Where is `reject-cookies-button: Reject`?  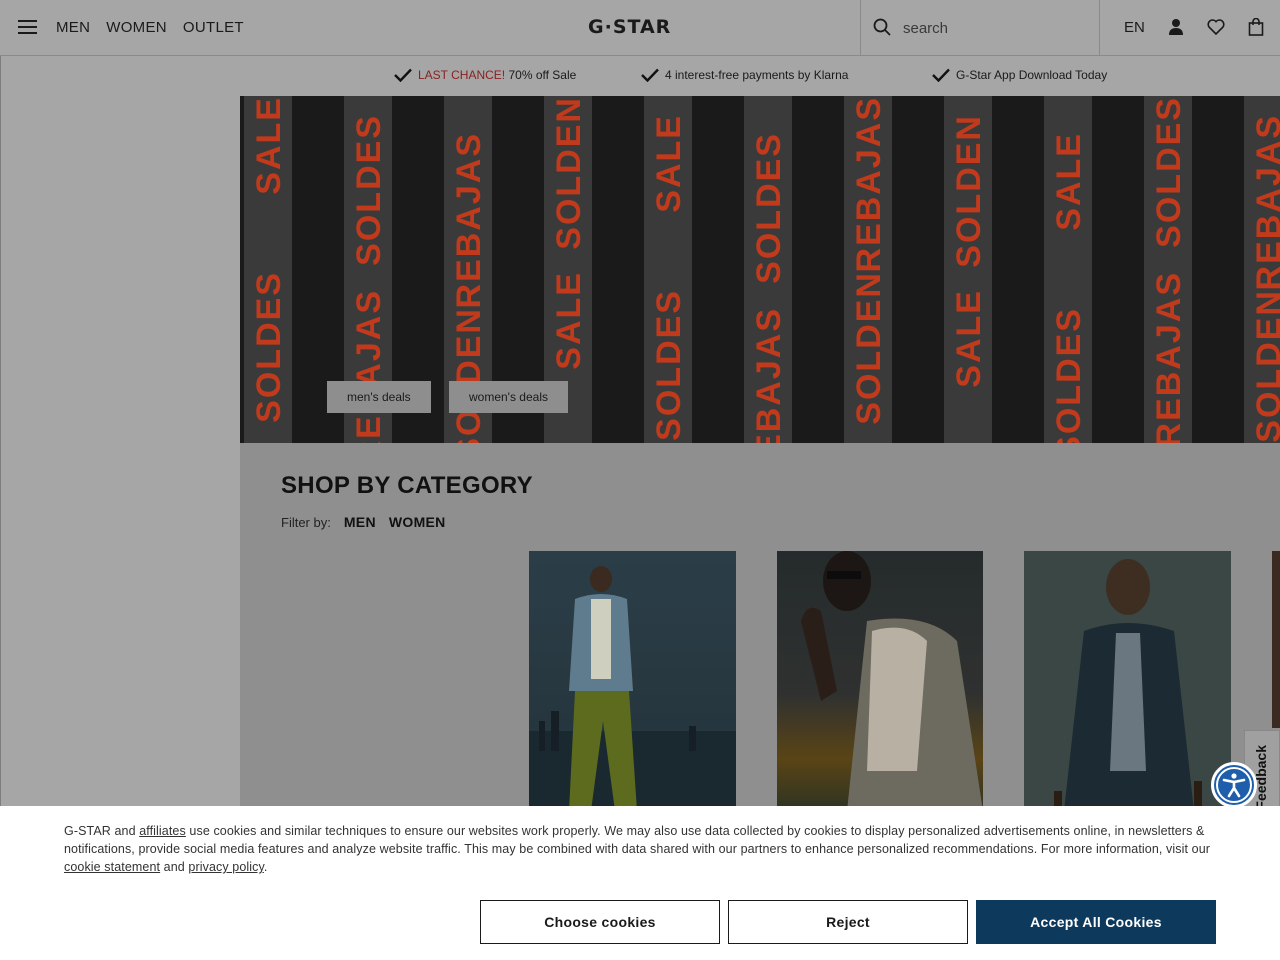
reject-cookies-button: Reject is located at coordinates (848, 922).